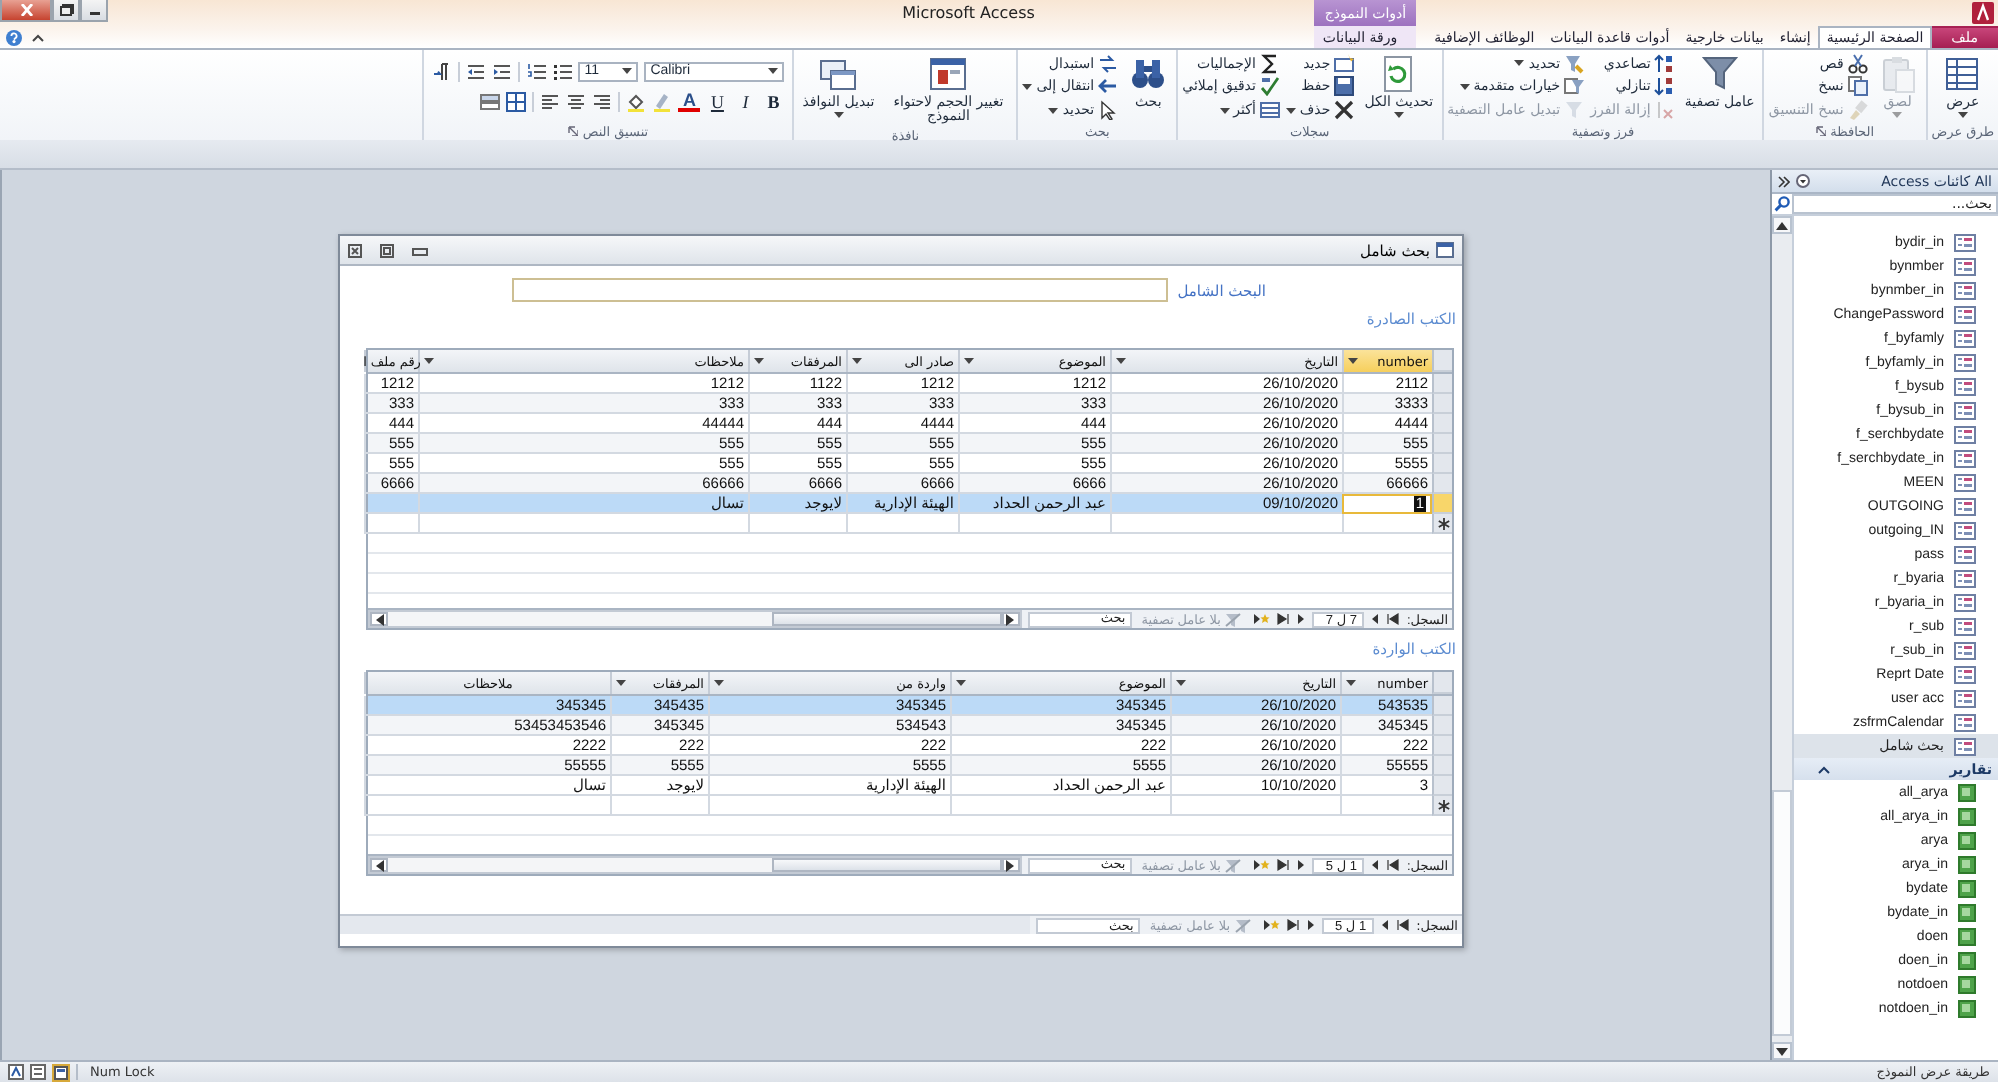 Image resolution: width=1998 pixels, height=1082 pixels. What do you see at coordinates (773, 102) in the screenshot?
I see `bold-button: B` at bounding box center [773, 102].